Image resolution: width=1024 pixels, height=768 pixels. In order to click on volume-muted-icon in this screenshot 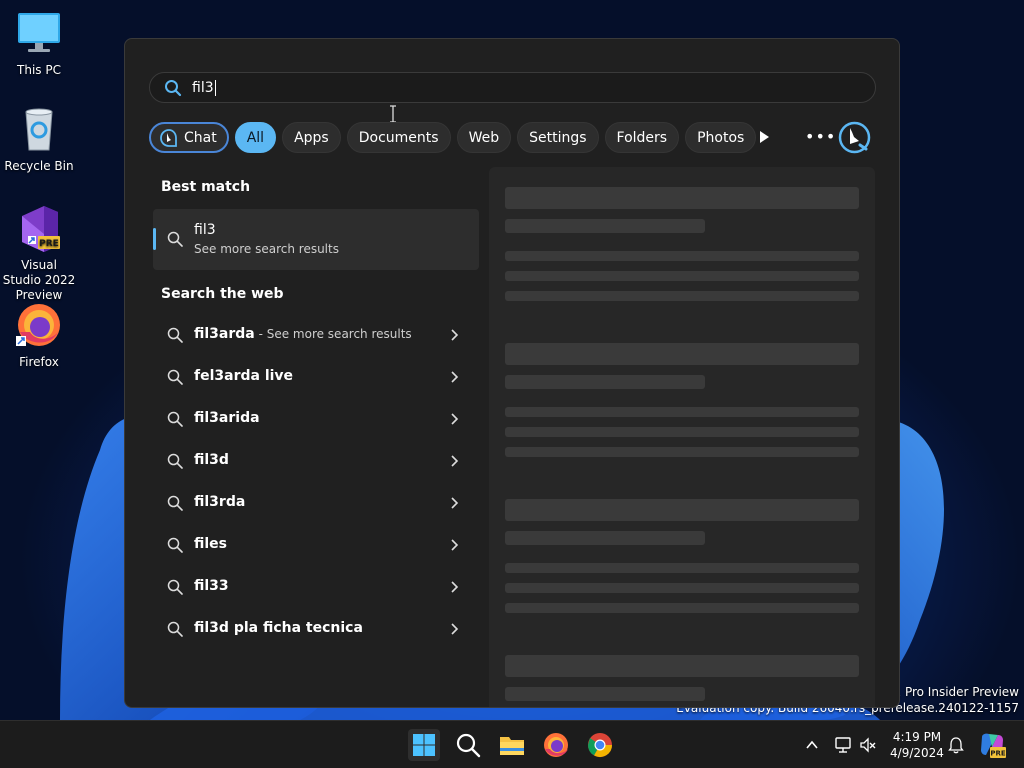, I will do `click(868, 745)`.